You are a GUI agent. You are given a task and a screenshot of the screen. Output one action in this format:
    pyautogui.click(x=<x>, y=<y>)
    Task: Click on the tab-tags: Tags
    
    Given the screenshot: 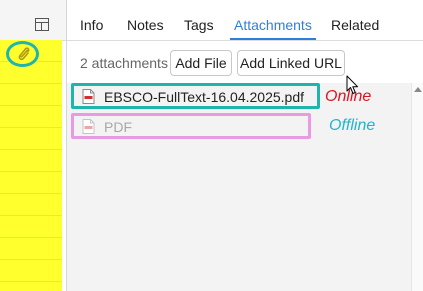 What is the action you would take?
    pyautogui.click(x=199, y=25)
    